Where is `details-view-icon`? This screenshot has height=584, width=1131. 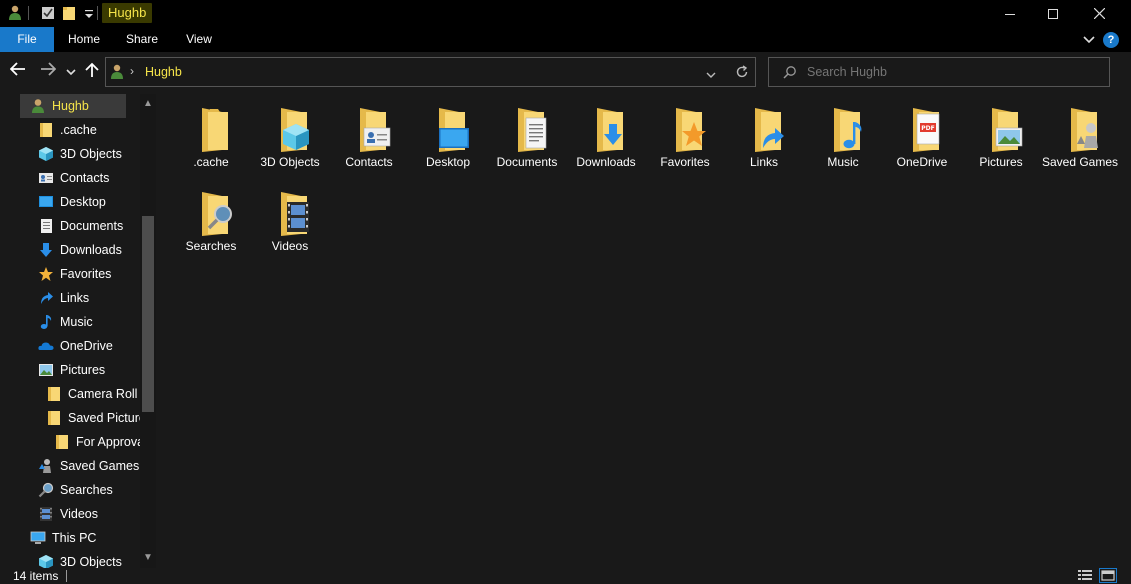 details-view-icon is located at coordinates (1085, 575).